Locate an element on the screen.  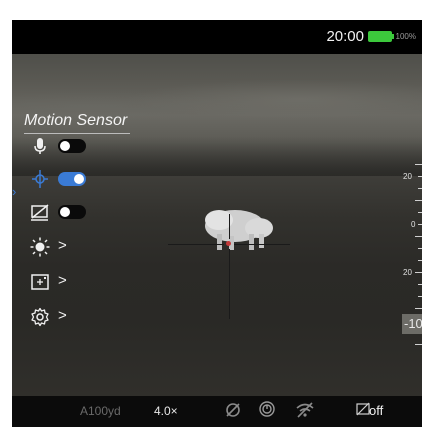
motion-sensor-toggle is located at coordinates (72, 179).